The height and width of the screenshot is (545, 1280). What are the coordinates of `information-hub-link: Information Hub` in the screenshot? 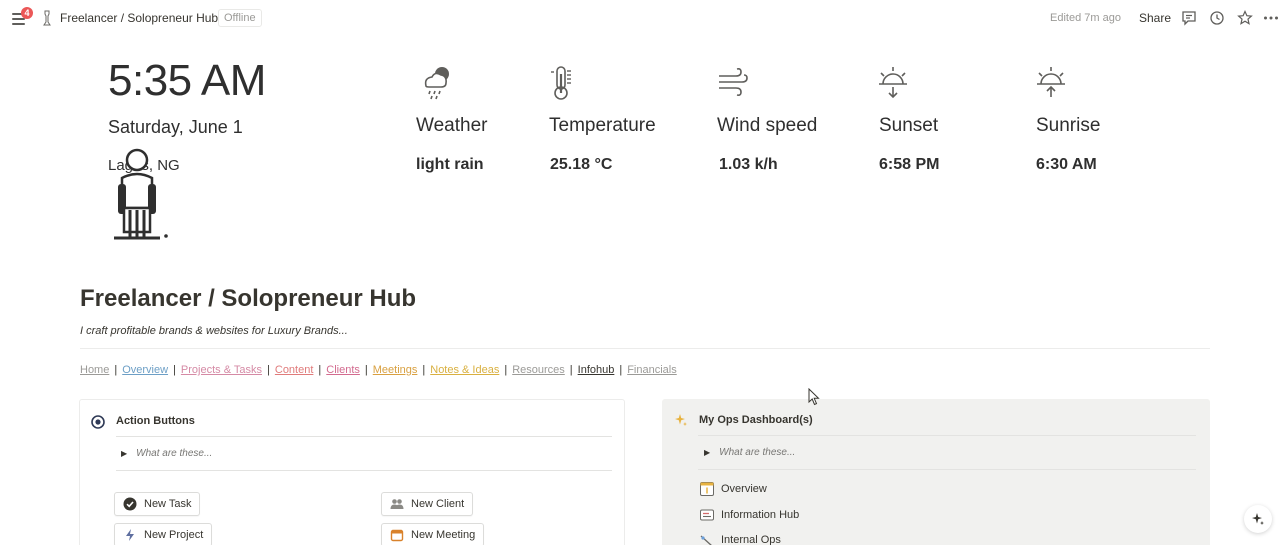 It's located at (749, 515).